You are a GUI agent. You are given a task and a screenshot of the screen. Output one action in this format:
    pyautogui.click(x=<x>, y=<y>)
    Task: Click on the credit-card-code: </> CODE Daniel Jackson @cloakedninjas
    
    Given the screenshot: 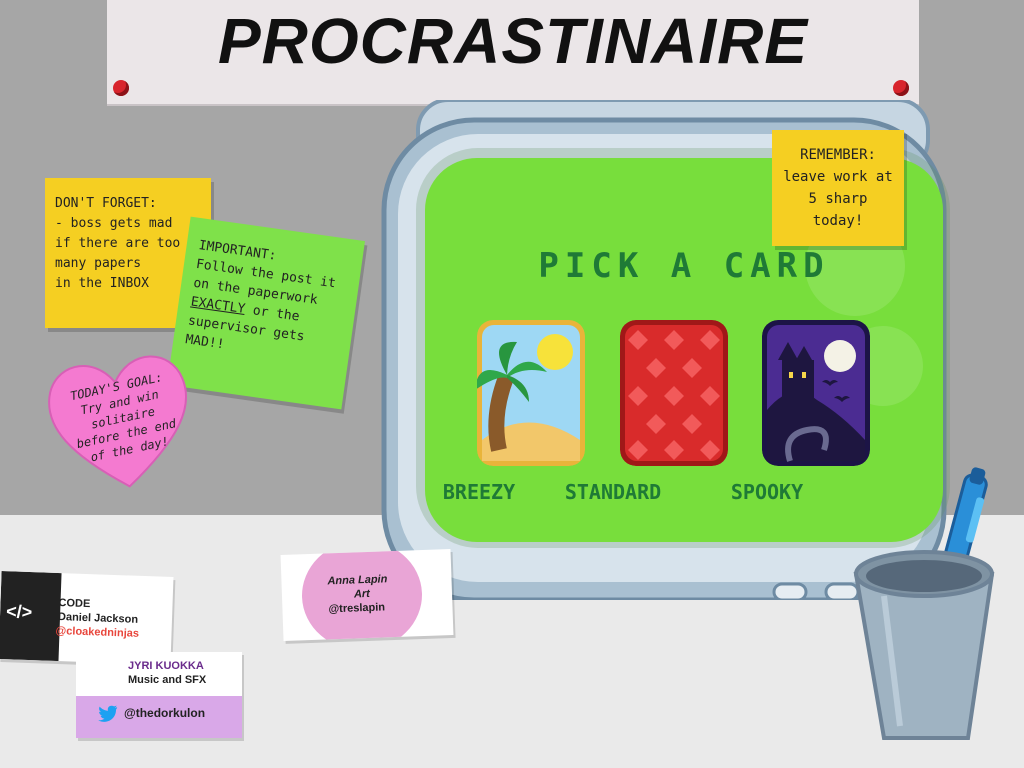 What is the action you would take?
    pyautogui.click(x=87, y=618)
    